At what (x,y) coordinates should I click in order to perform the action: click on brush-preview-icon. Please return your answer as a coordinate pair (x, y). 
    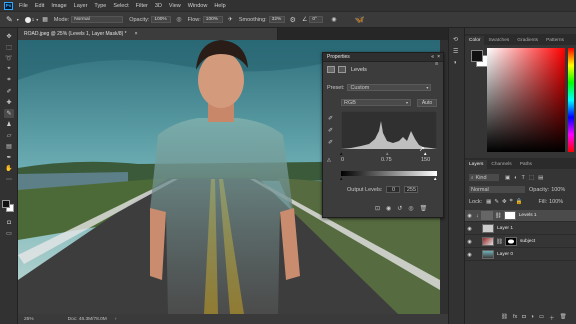
    Looking at the image, I should click on (27, 19).